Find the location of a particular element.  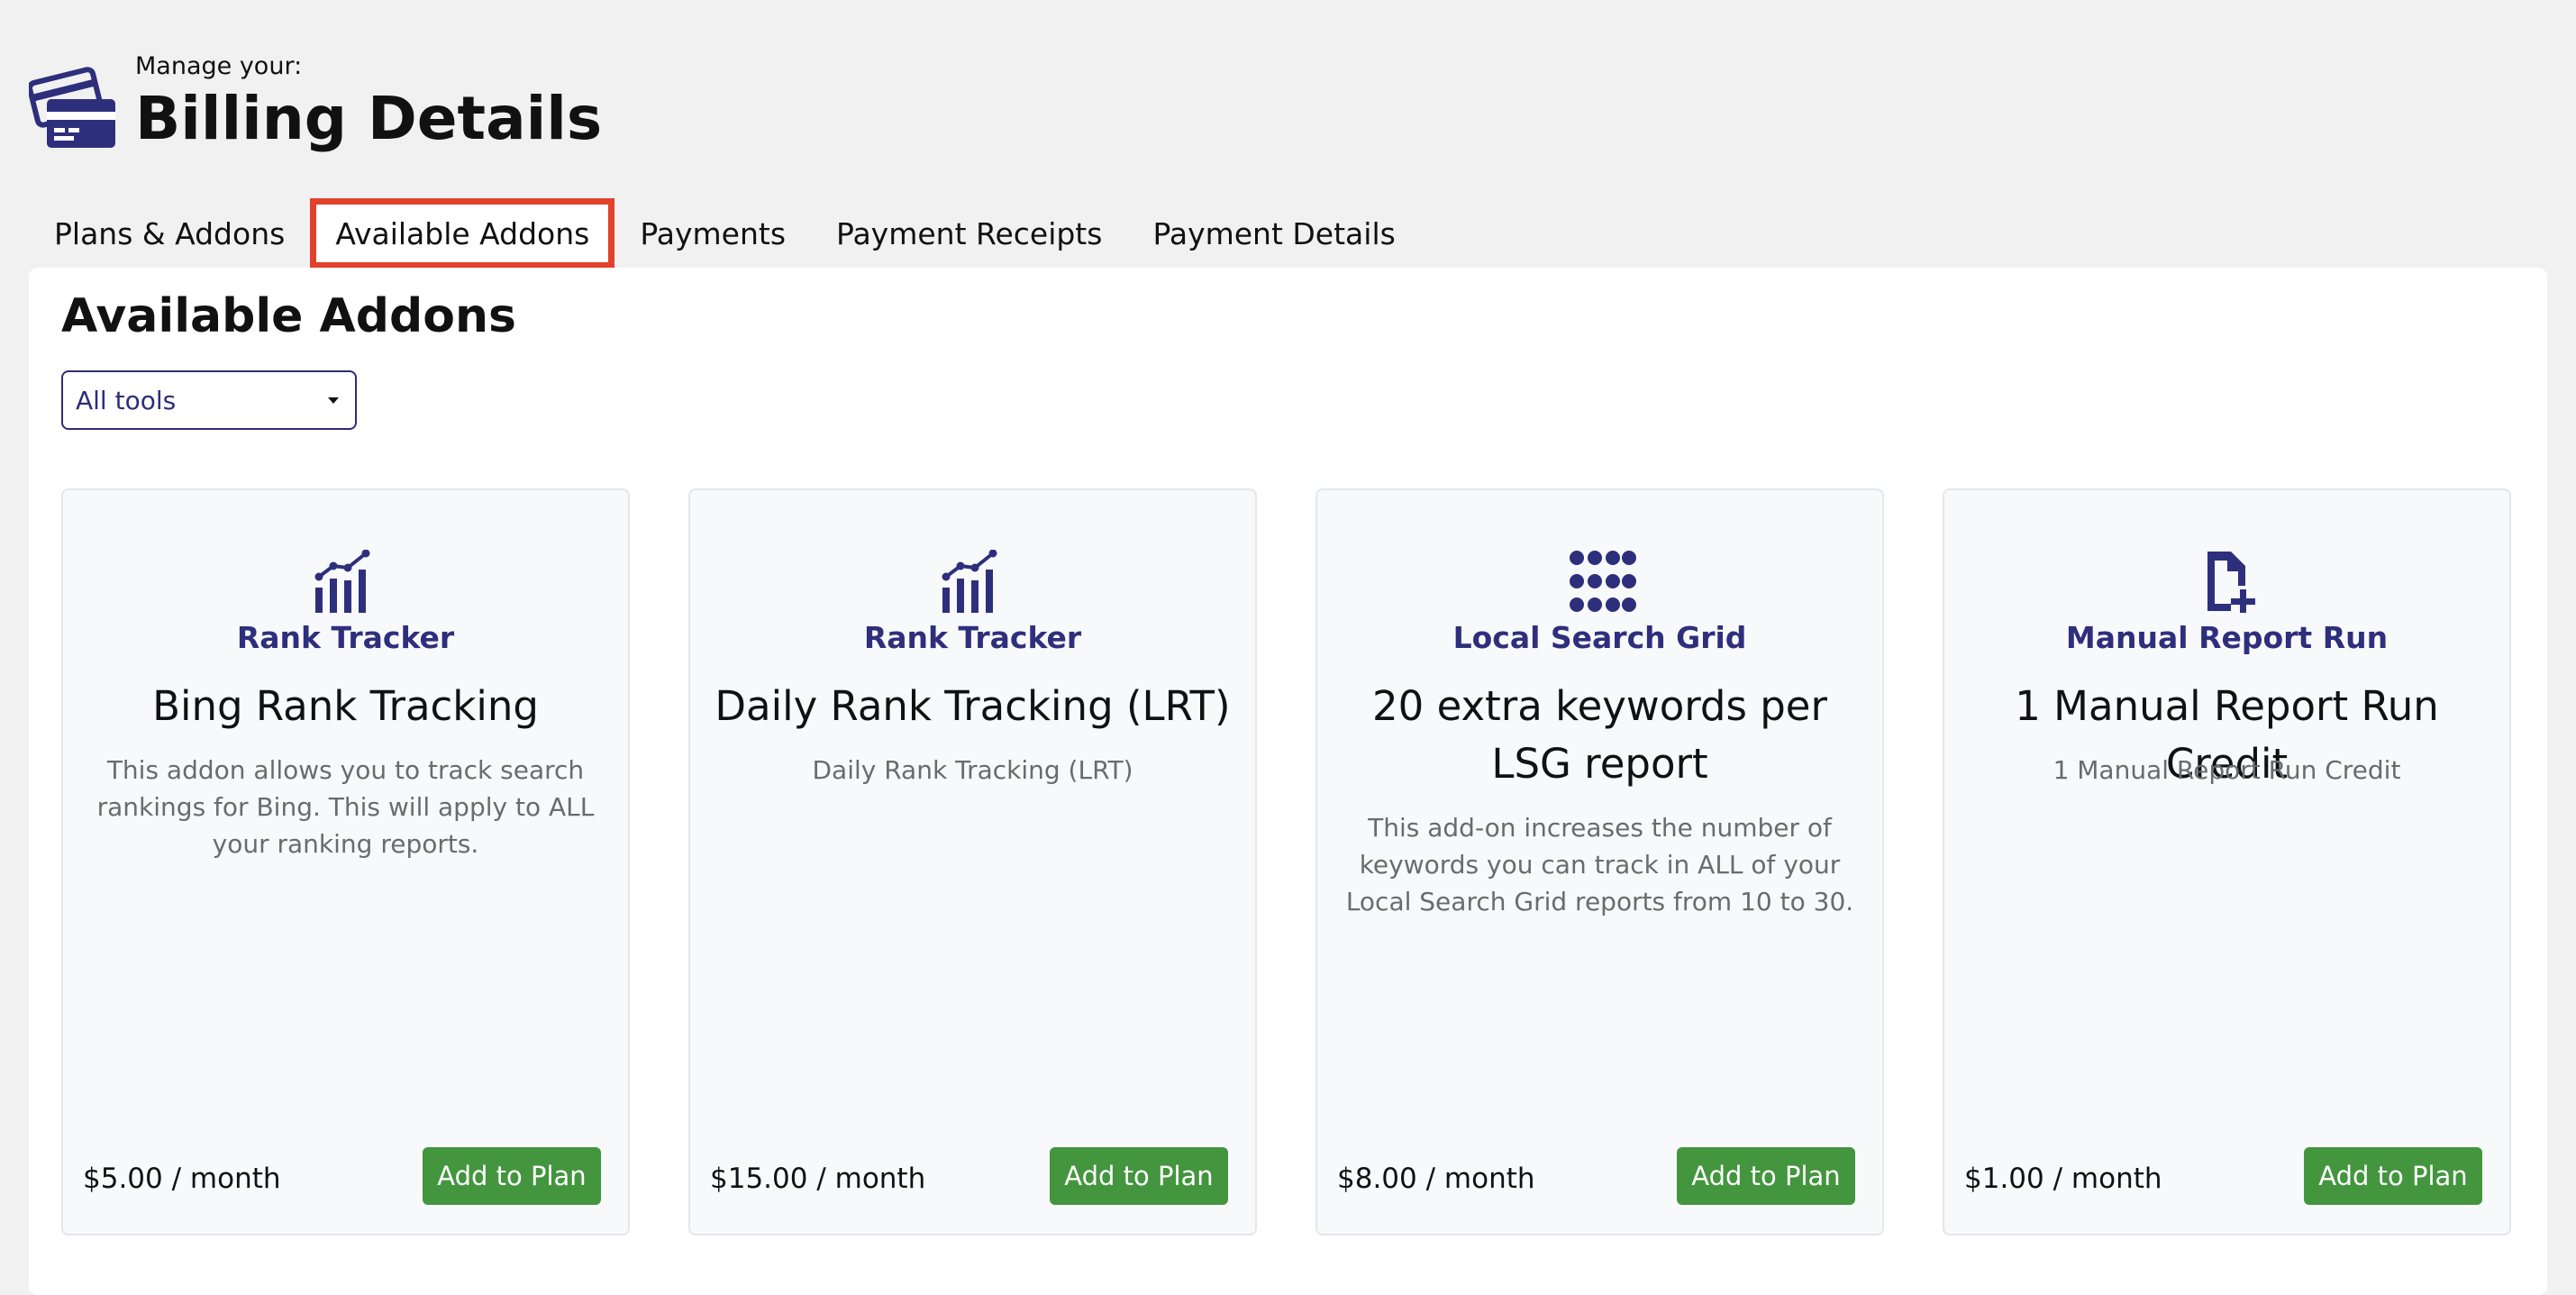

tab-payment-details: Payment Details is located at coordinates (1273, 233).